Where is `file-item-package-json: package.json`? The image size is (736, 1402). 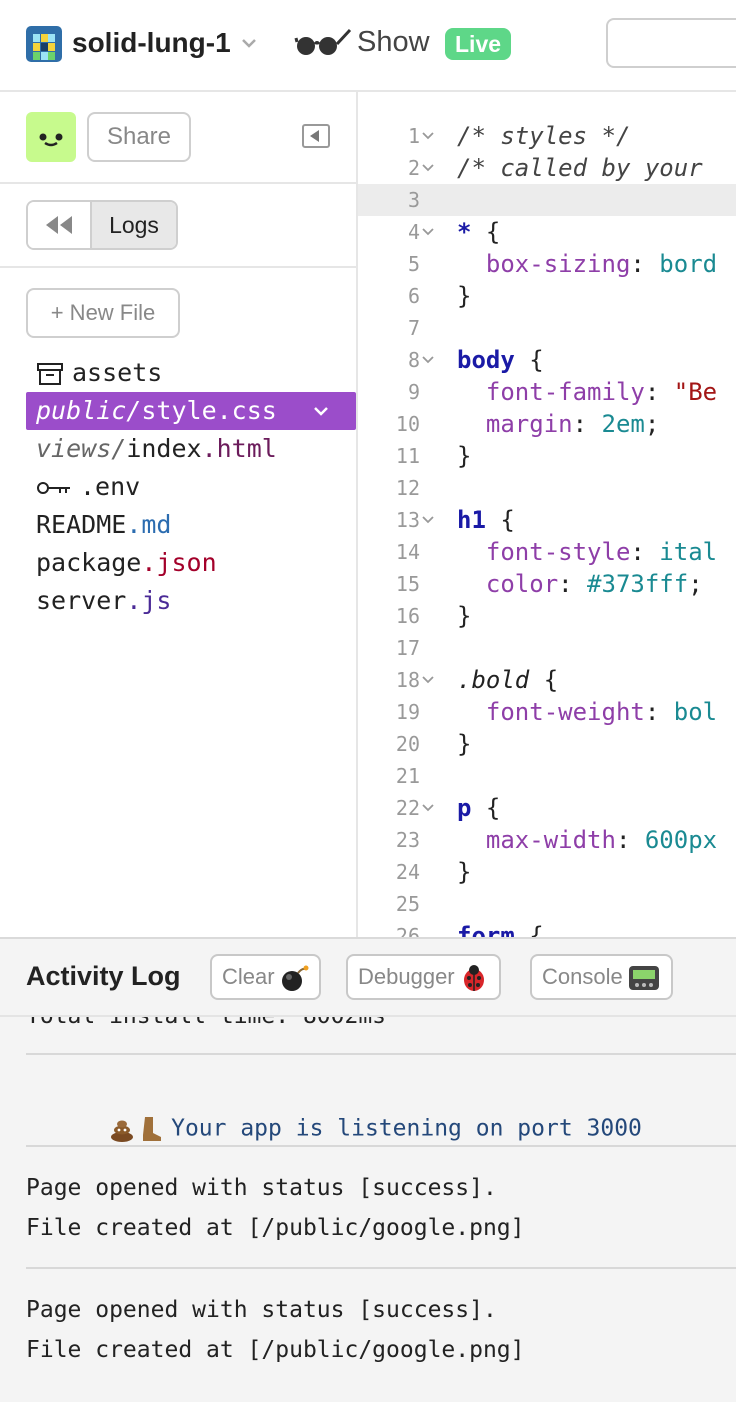 file-item-package-json: package.json is located at coordinates (191, 563).